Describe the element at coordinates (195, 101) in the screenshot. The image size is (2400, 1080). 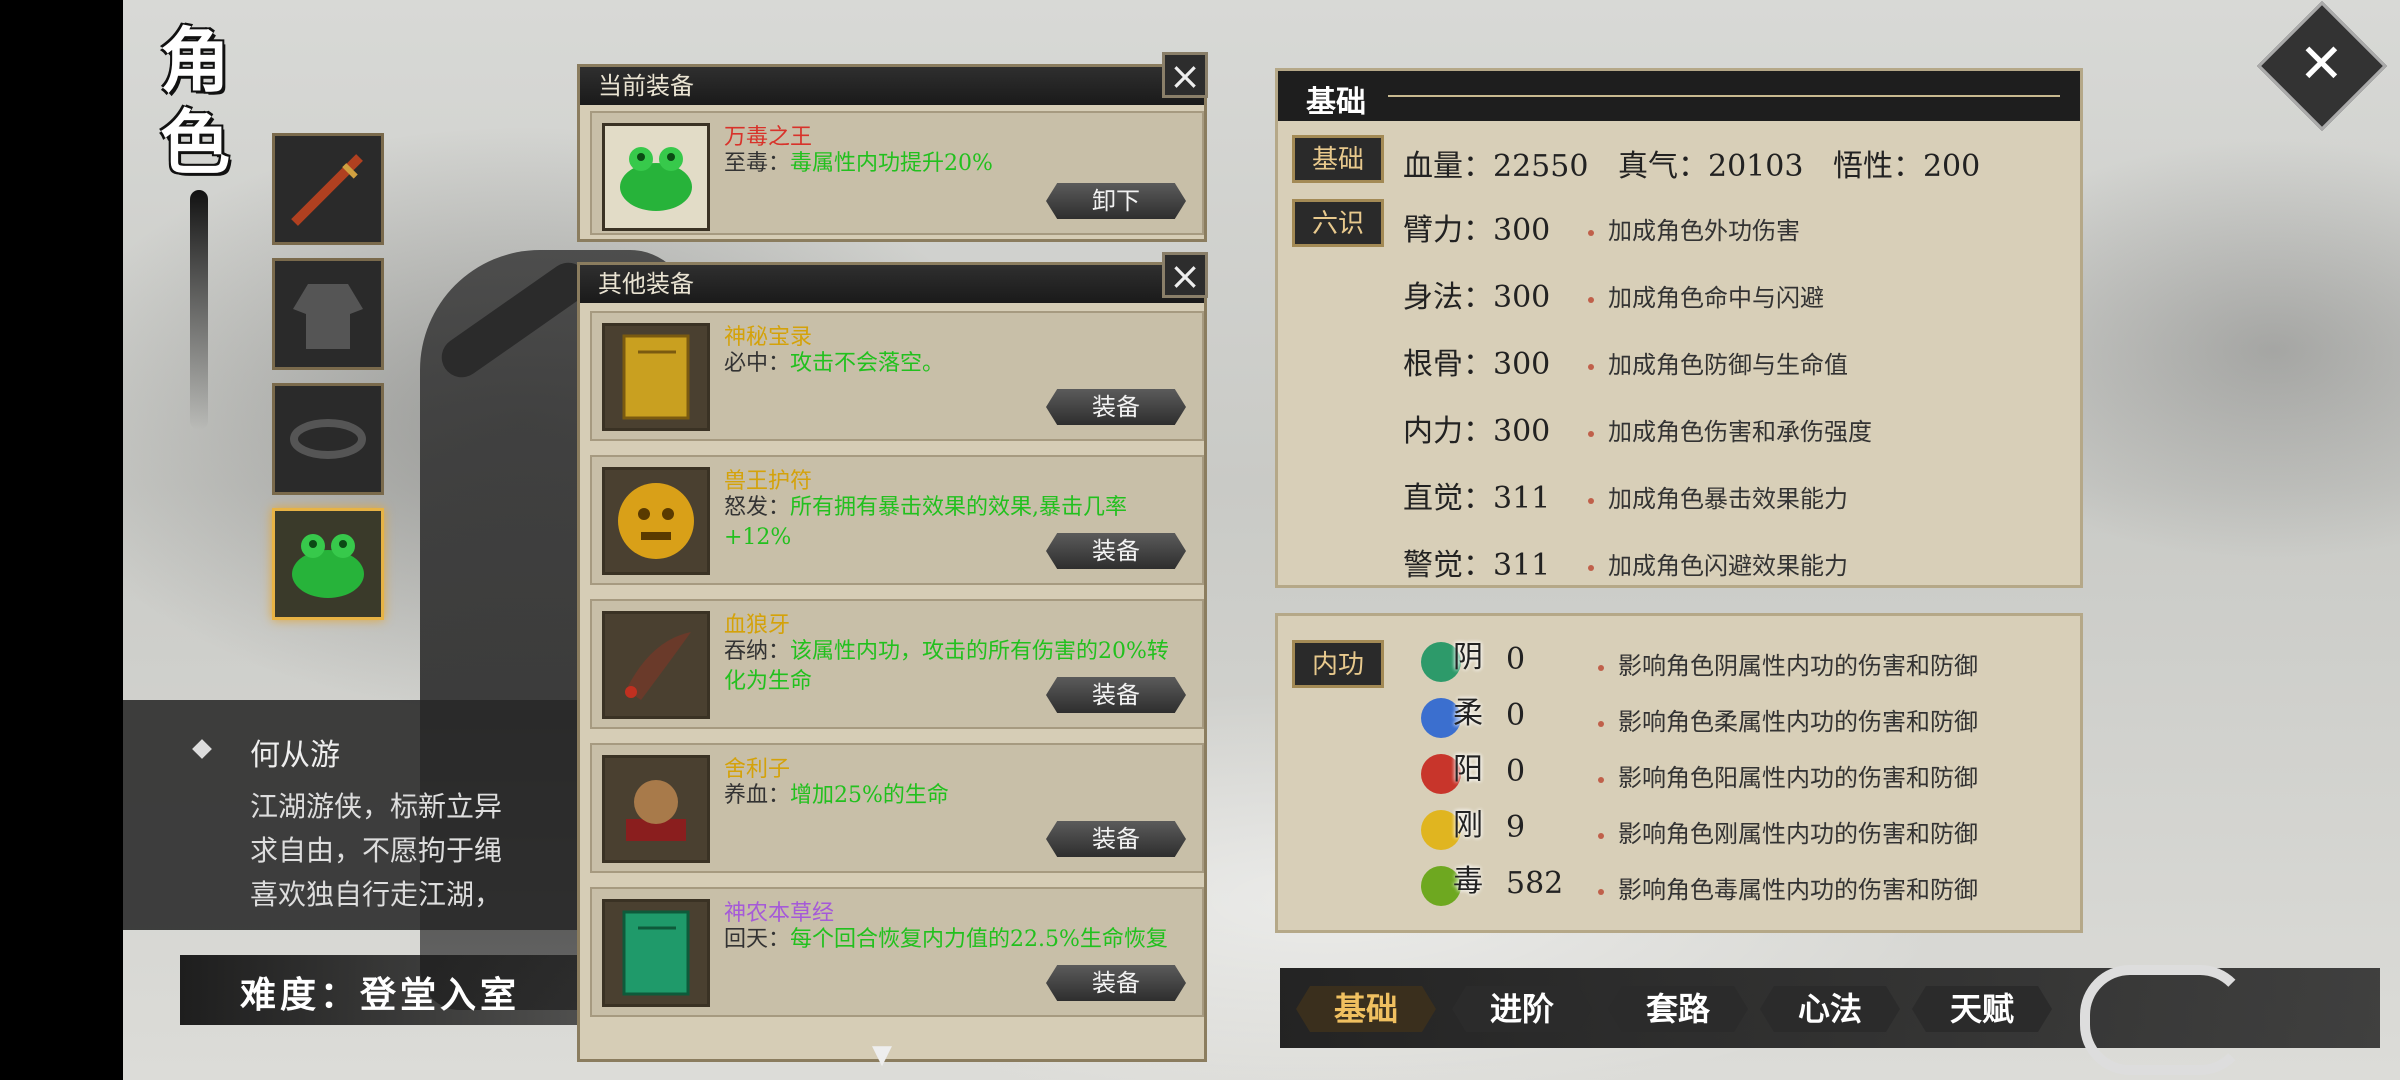
I see `page-title: 角色` at that location.